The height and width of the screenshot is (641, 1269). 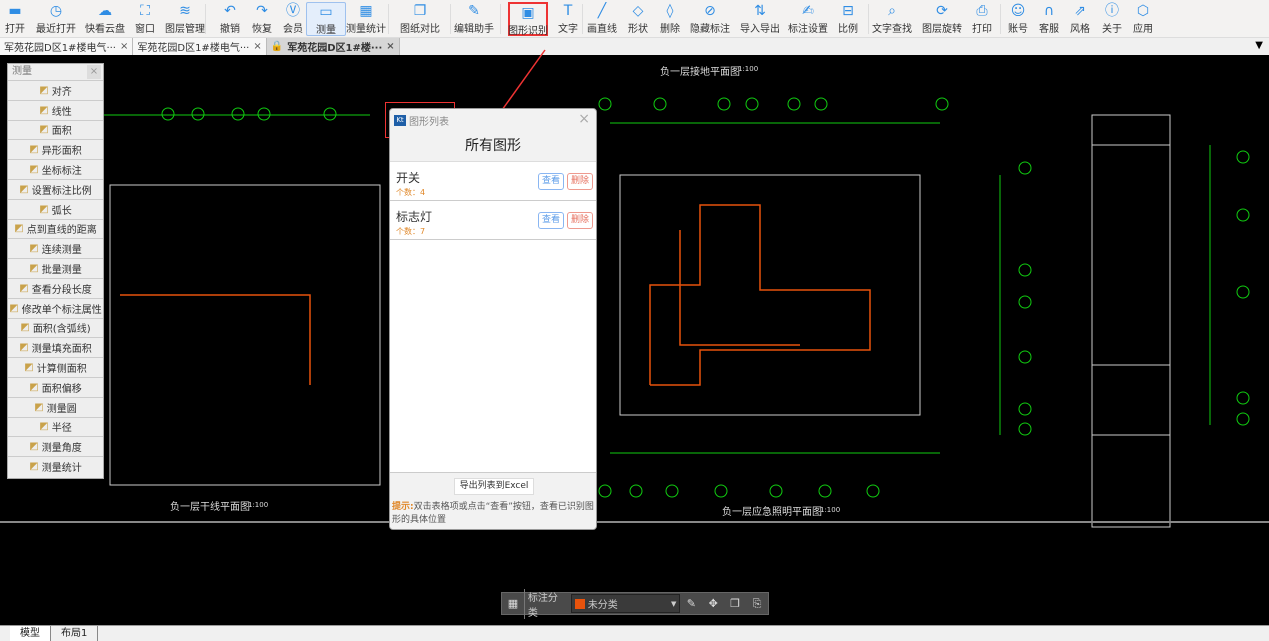 What do you see at coordinates (493, 220) in the screenshot?
I see `shape-list-row: 标志灯 个数：7 查看 删除` at bounding box center [493, 220].